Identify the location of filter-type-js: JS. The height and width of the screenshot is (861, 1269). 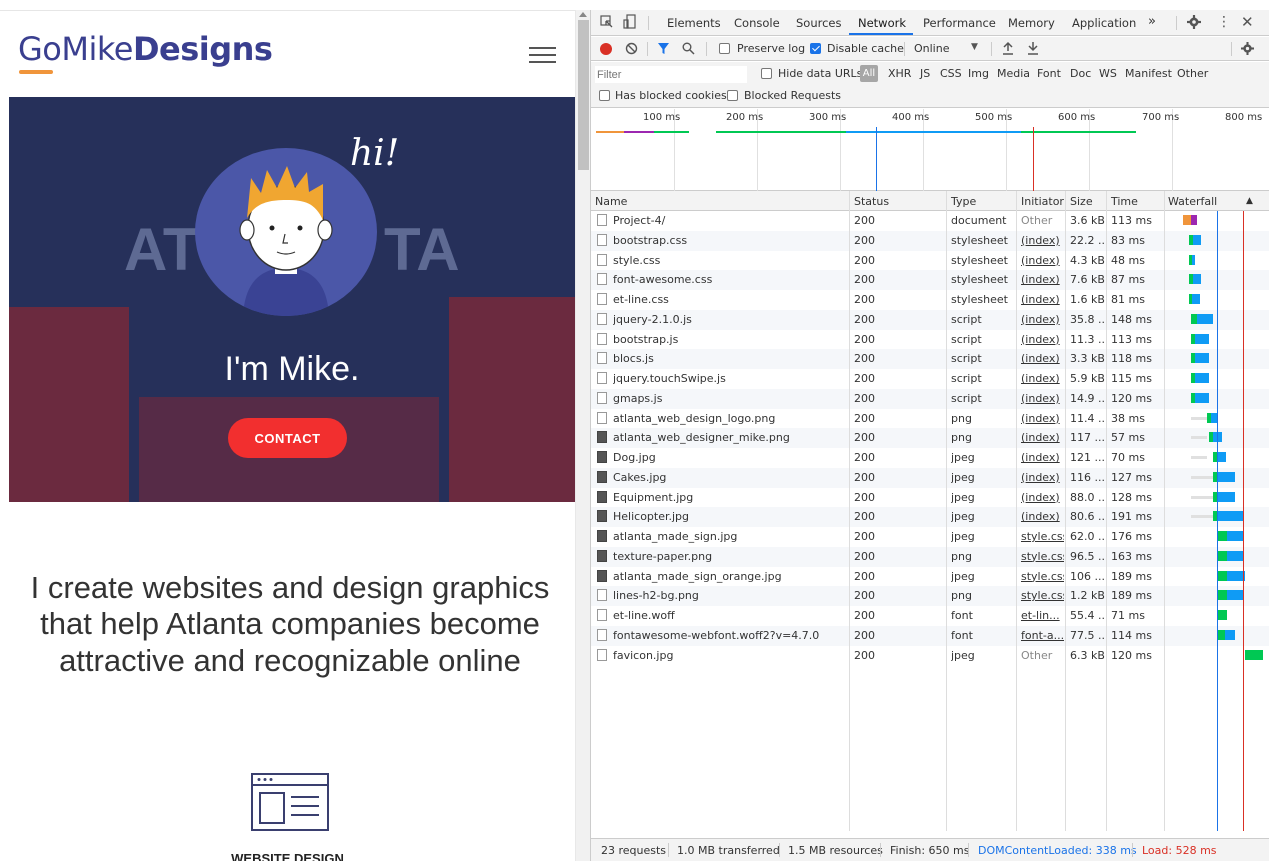
(925, 73).